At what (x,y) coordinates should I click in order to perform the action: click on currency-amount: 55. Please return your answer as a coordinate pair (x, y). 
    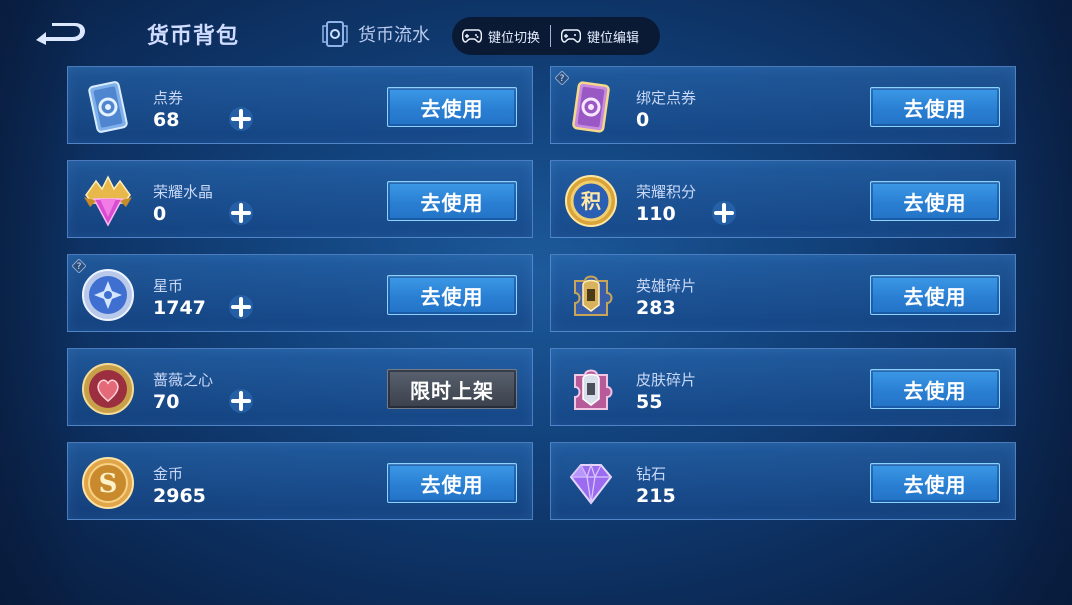
    Looking at the image, I should click on (649, 402).